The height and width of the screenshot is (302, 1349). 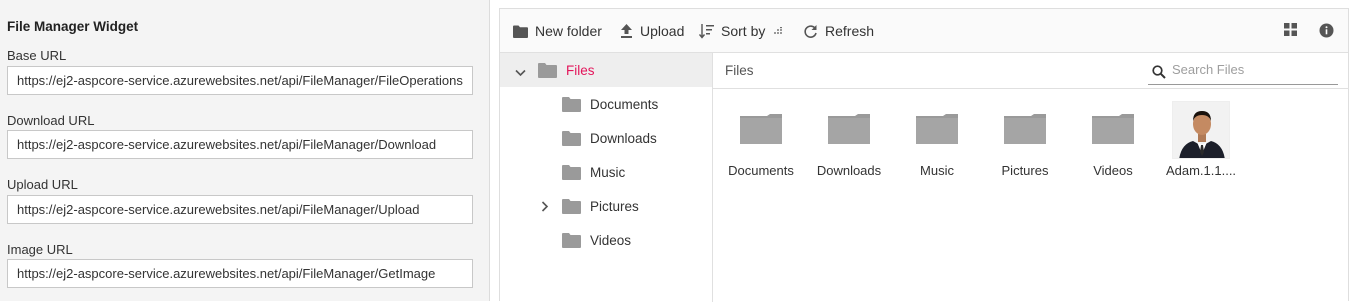 I want to click on tree-node-label: Documents, so click(x=624, y=104).